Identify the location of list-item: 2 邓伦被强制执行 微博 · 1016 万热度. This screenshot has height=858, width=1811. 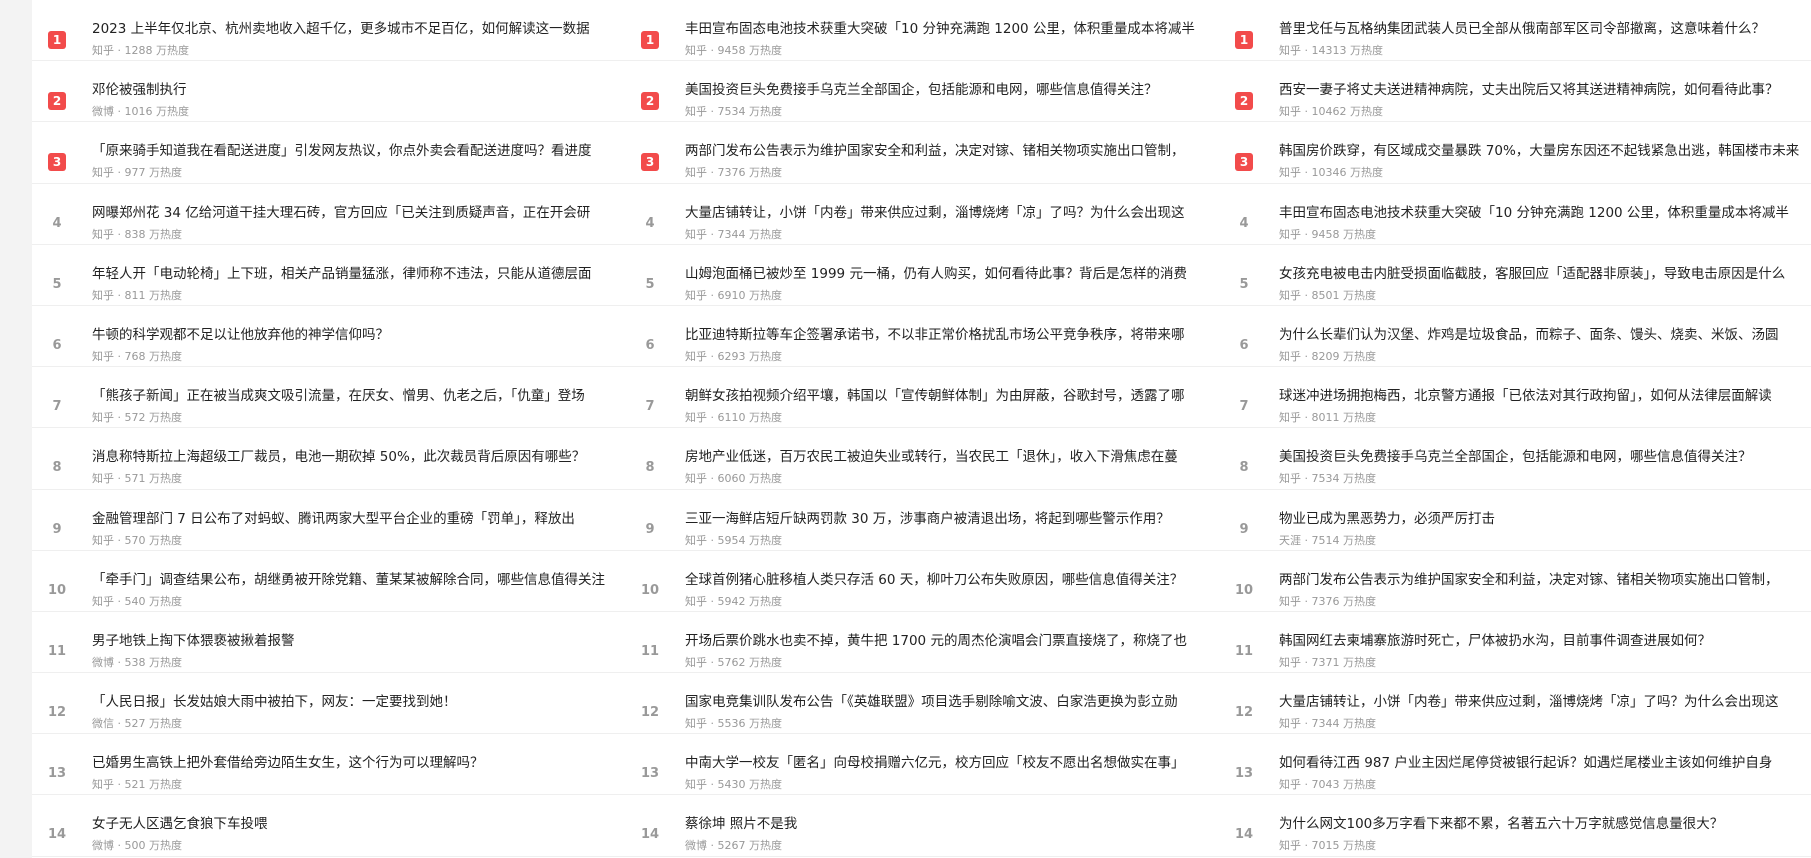
(338, 92).